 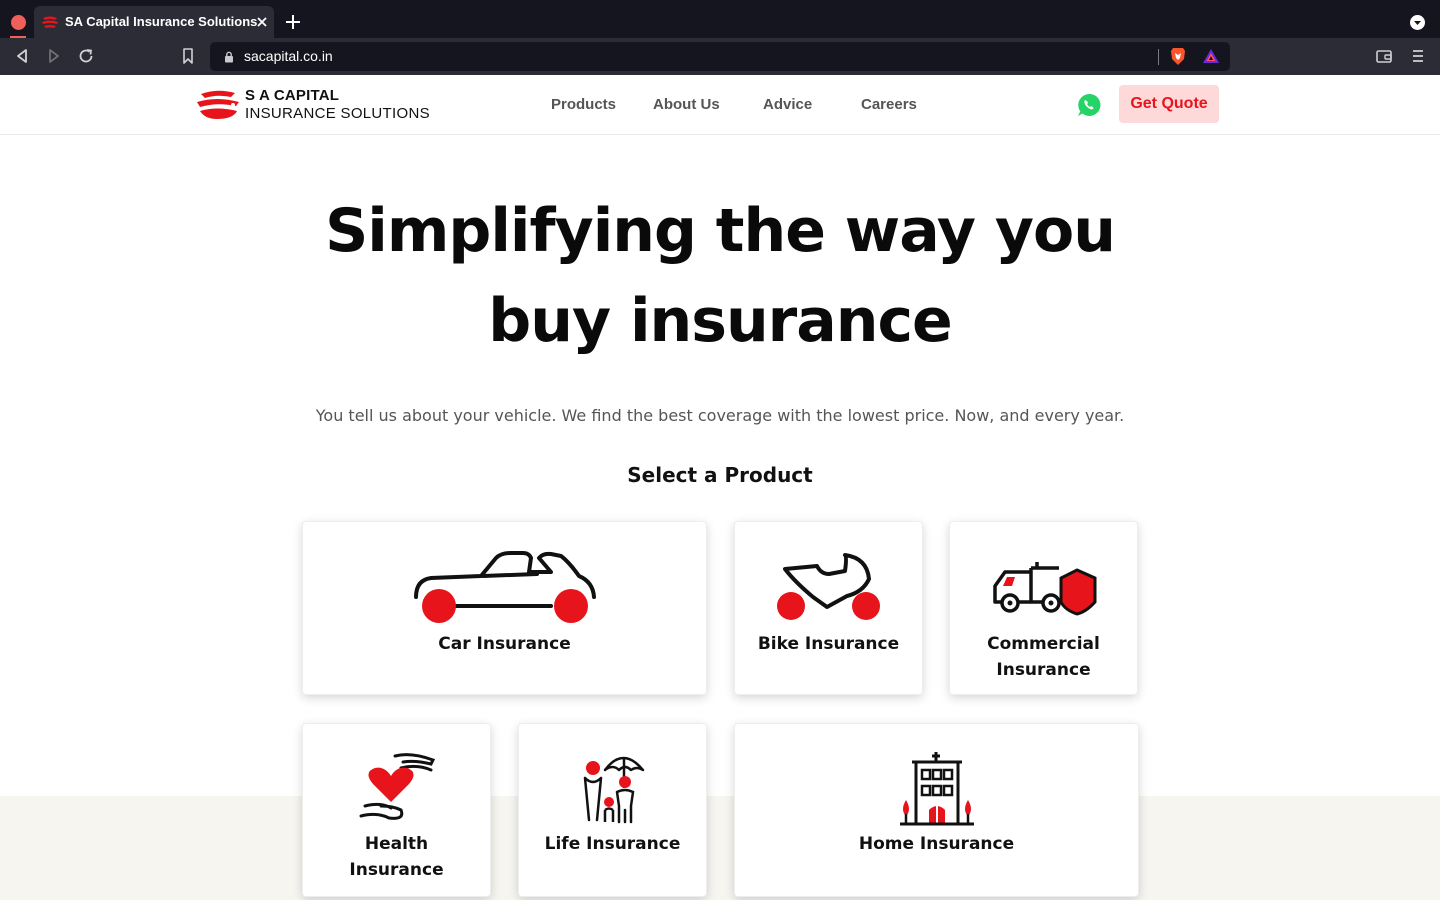 I want to click on health-label-line1: Health, so click(x=396, y=844).